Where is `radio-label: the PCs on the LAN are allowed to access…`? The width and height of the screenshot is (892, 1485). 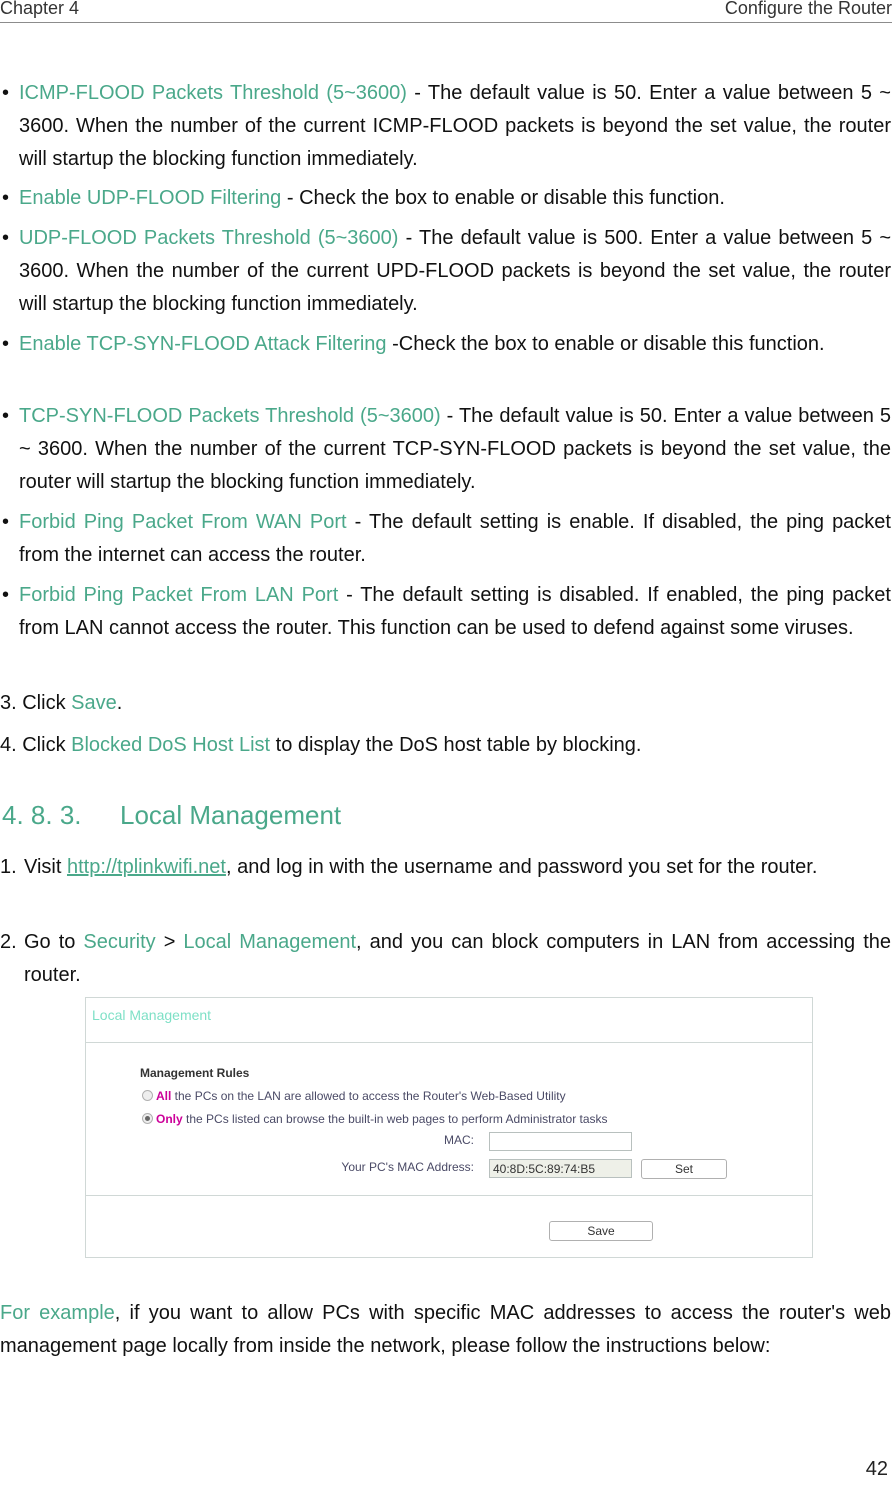 radio-label: the PCs on the LAN are allowed to access… is located at coordinates (368, 1096).